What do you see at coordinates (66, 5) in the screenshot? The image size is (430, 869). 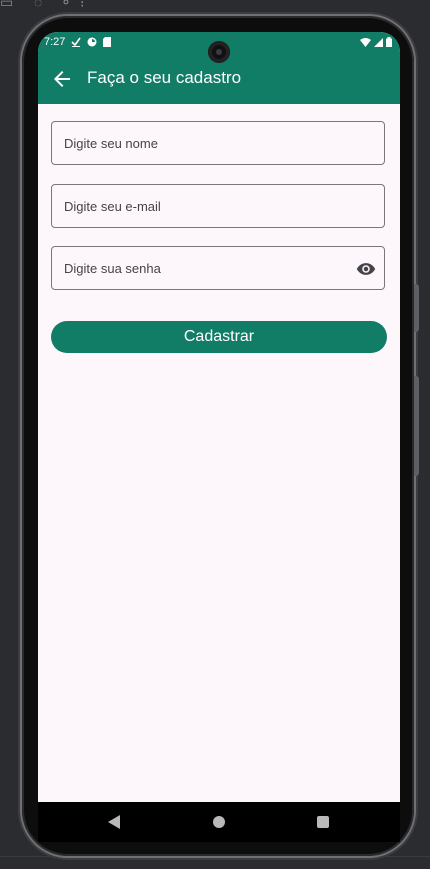 I see `settings-tool-icon: ⚬` at bounding box center [66, 5].